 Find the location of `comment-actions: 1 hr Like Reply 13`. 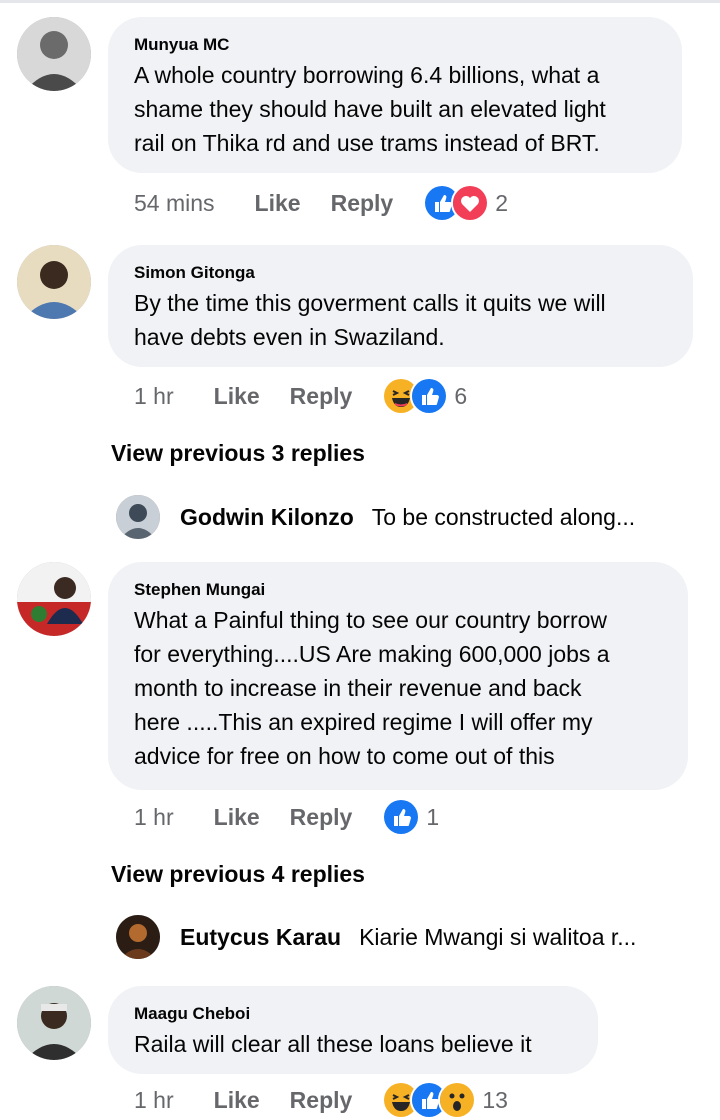

comment-actions: 1 hr Like Reply 13 is located at coordinates (321, 1100).